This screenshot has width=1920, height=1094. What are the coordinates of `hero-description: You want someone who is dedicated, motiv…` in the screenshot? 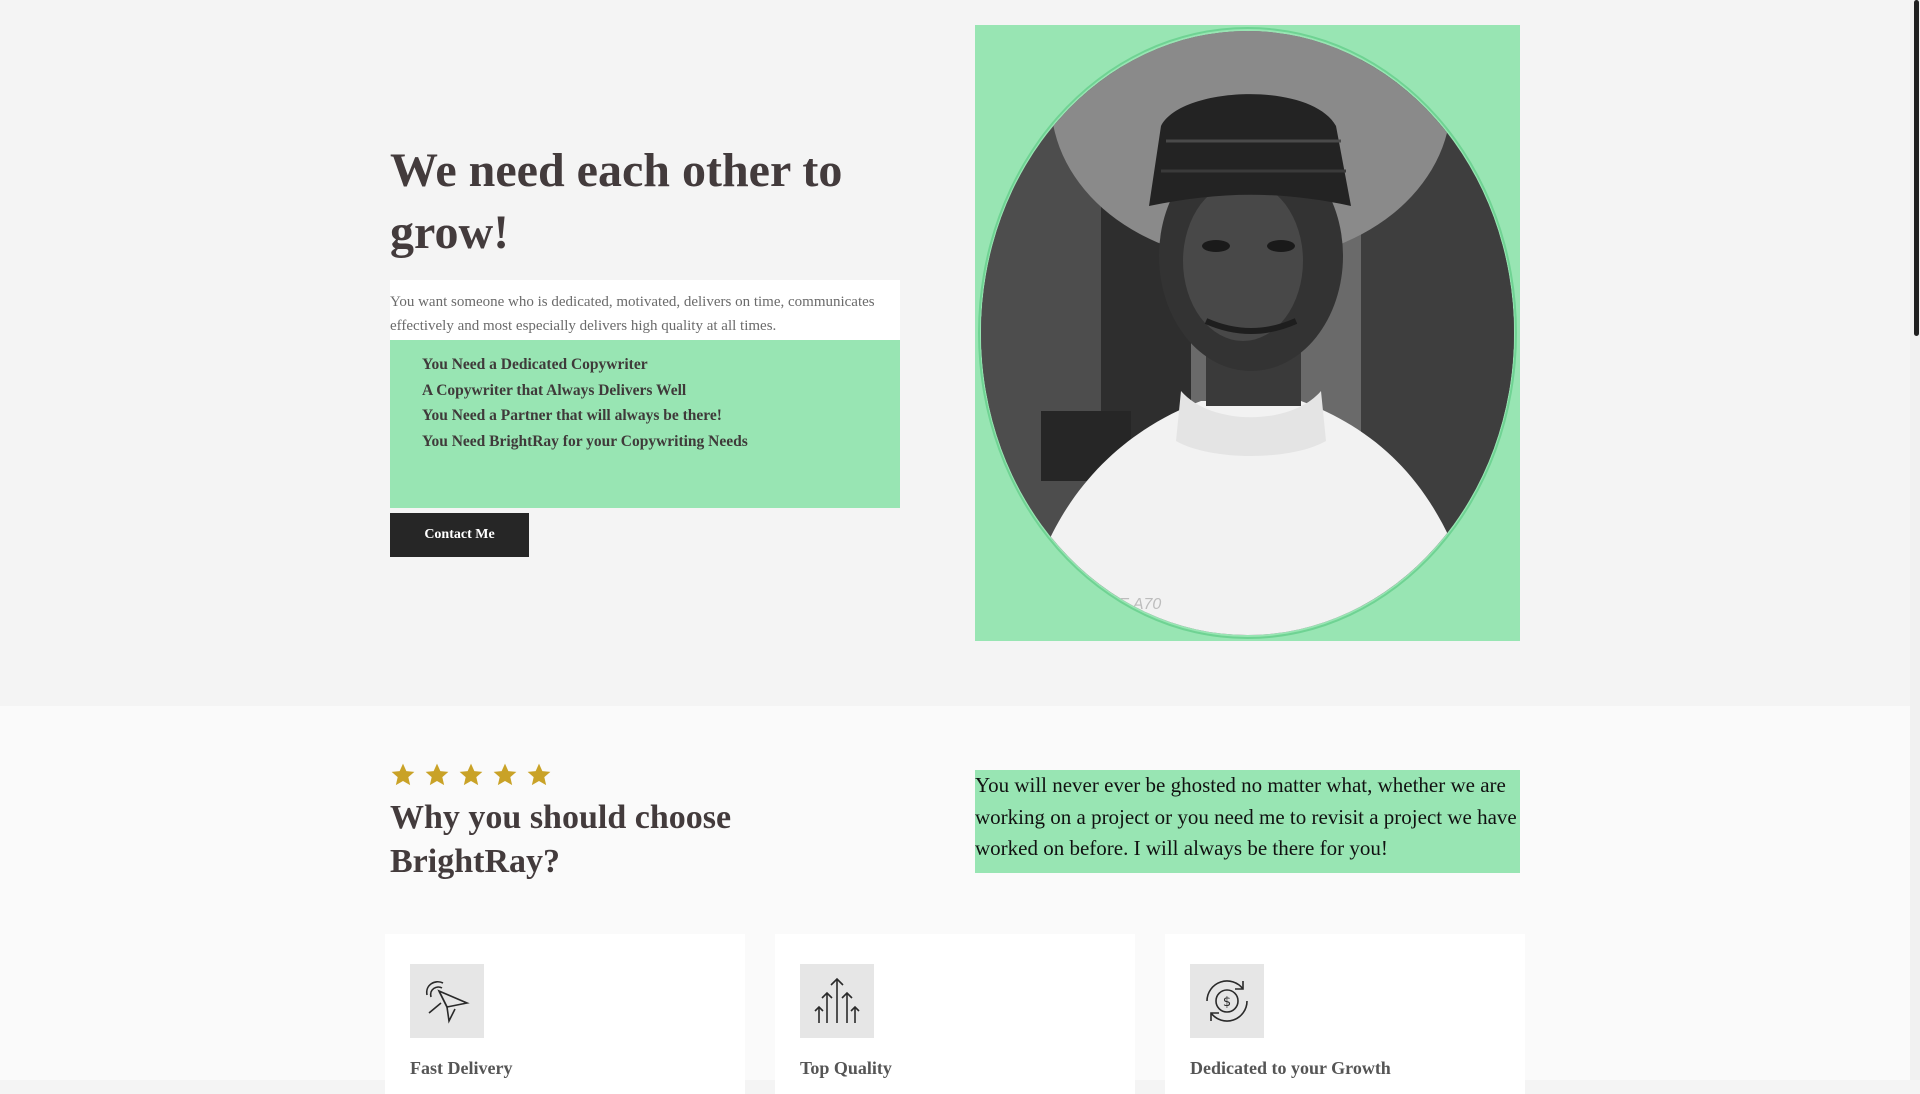 It's located at (645, 310).